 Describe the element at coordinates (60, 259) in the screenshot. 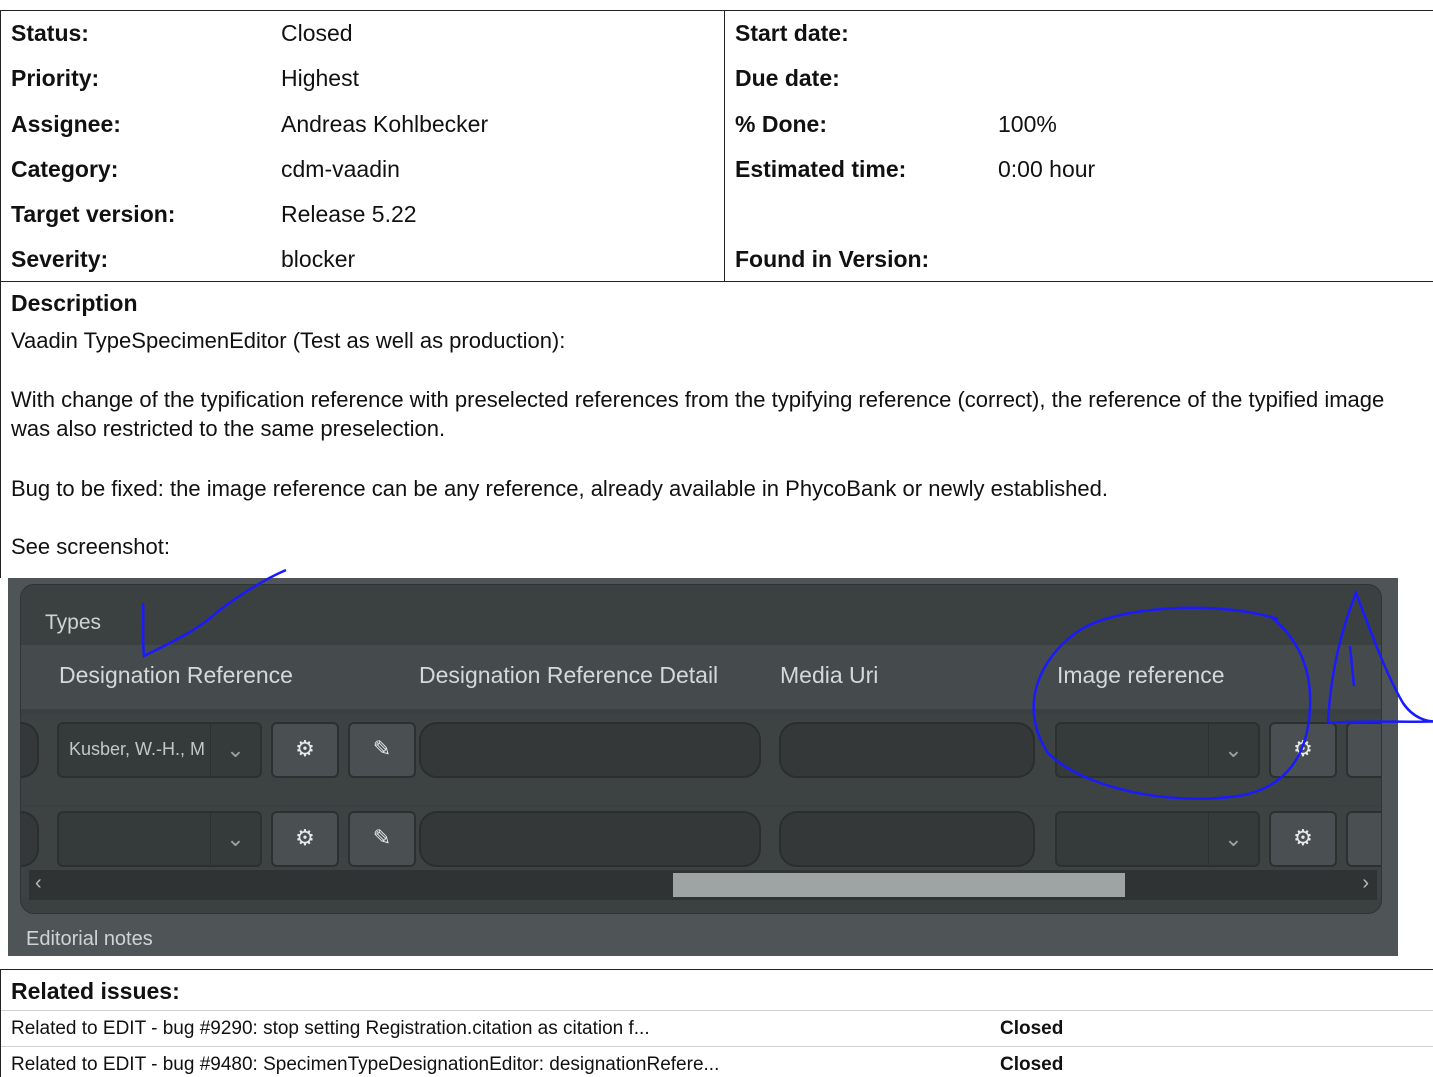

I see `attr-label: Severity:` at that location.